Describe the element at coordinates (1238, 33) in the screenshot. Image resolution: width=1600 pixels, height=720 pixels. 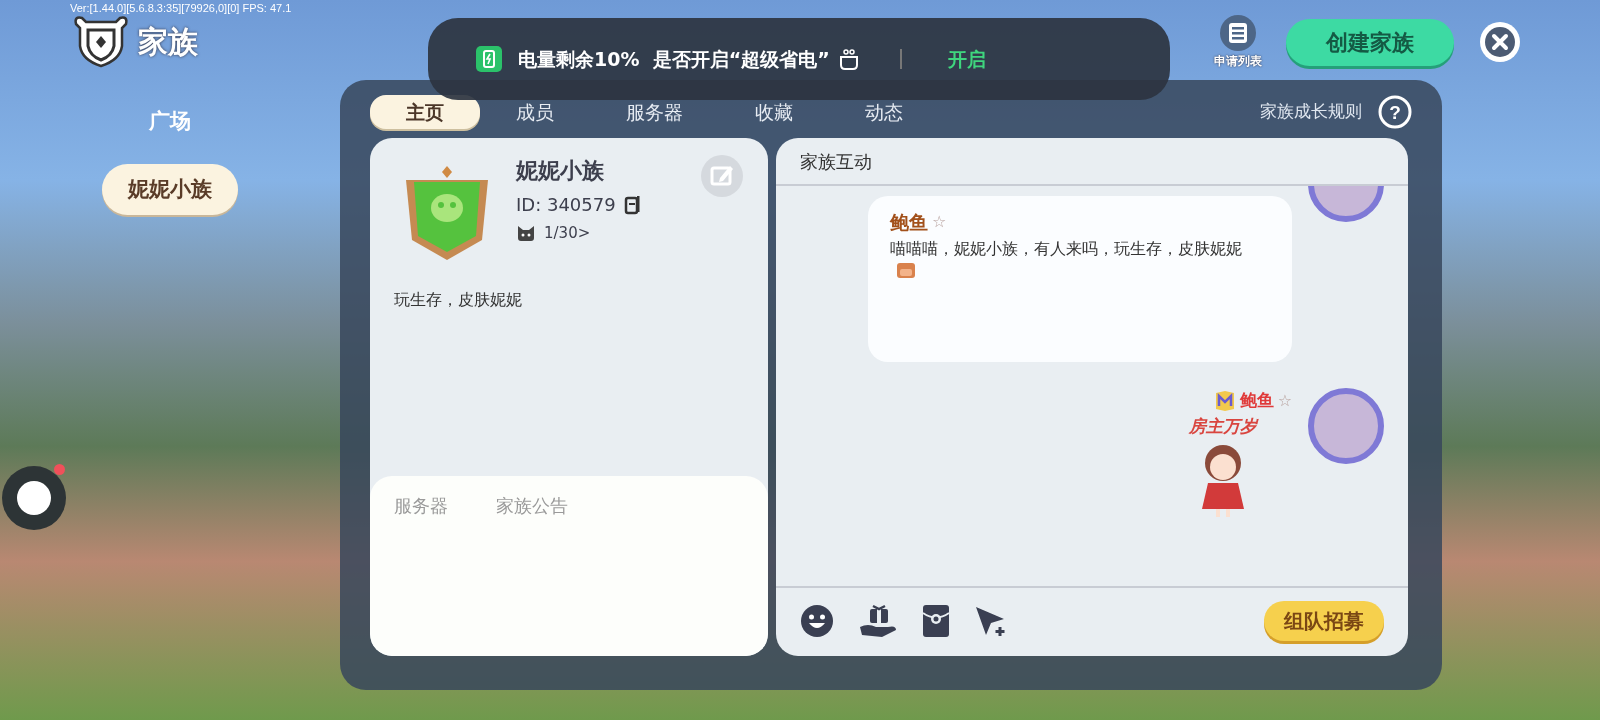
I see `list-icon` at that location.